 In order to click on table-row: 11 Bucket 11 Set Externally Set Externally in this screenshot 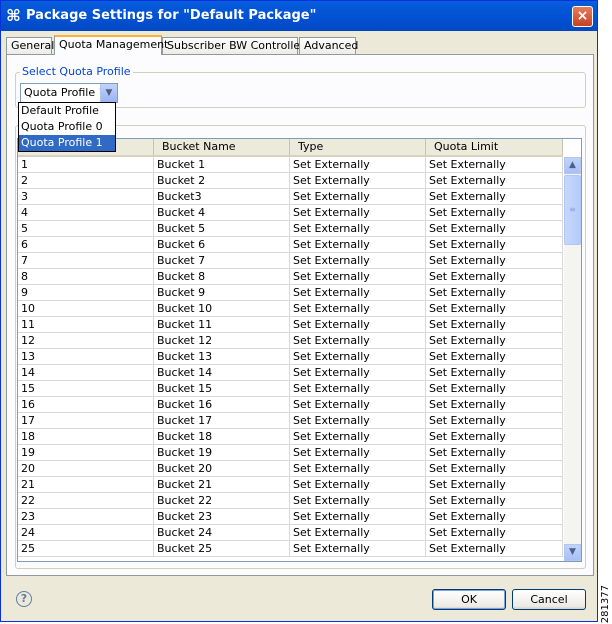, I will do `click(290, 325)`.